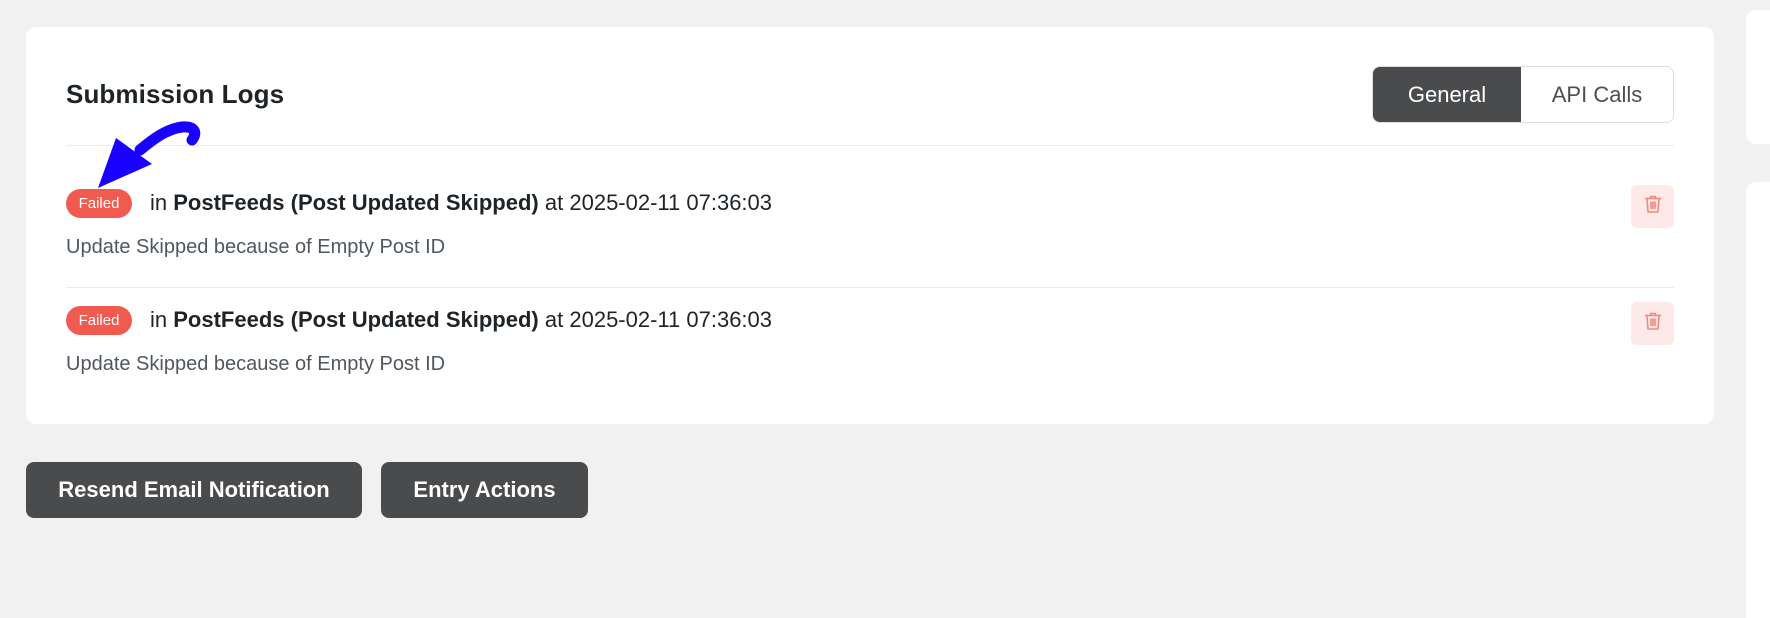 The width and height of the screenshot is (1770, 618). I want to click on log-tabs: General API Calls, so click(1523, 94).